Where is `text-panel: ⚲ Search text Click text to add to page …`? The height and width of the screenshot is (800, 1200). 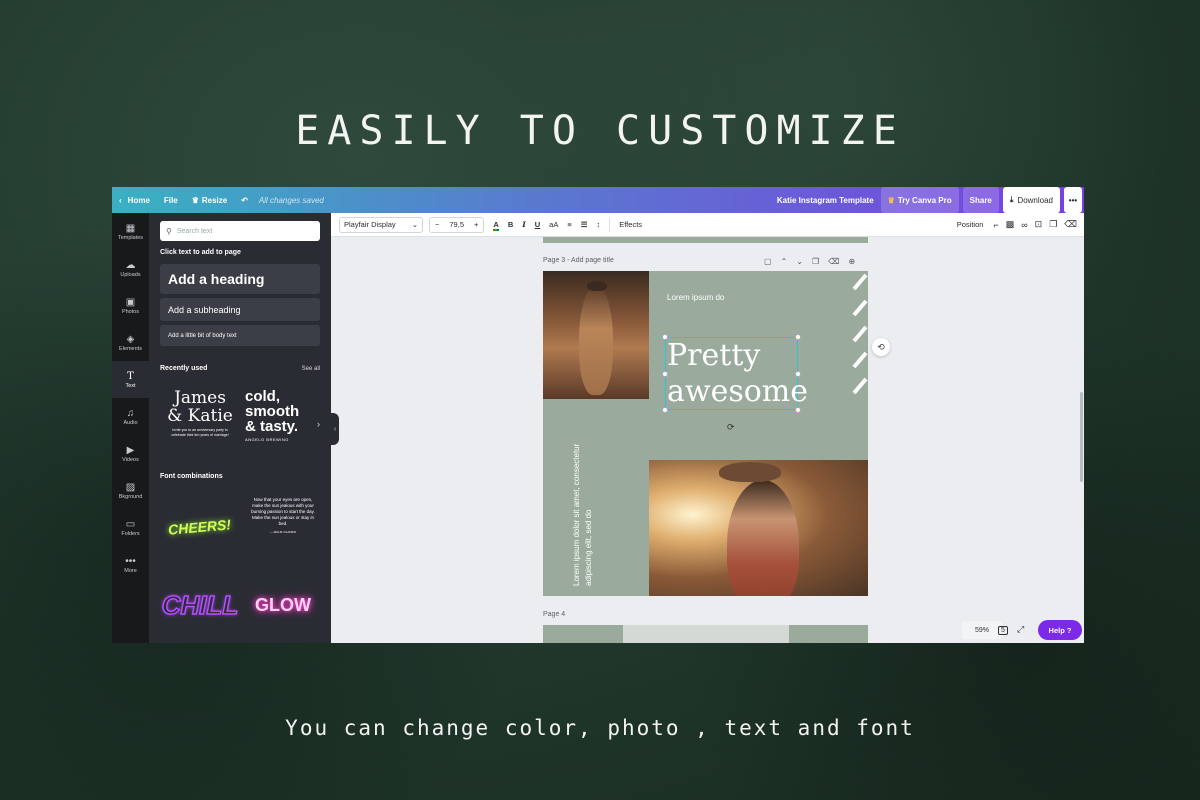 text-panel: ⚲ Search text Click text to add to page … is located at coordinates (240, 428).